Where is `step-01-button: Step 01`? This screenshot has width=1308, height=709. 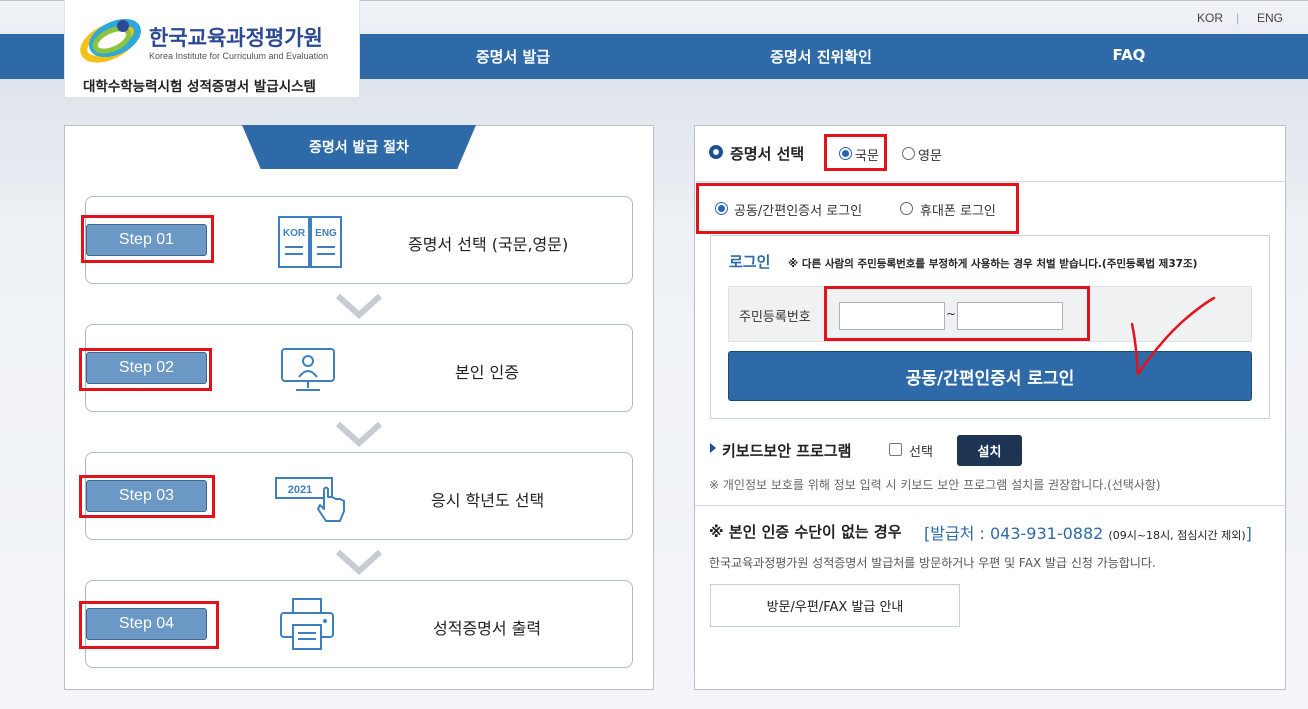
step-01-button: Step 01 is located at coordinates (146, 240).